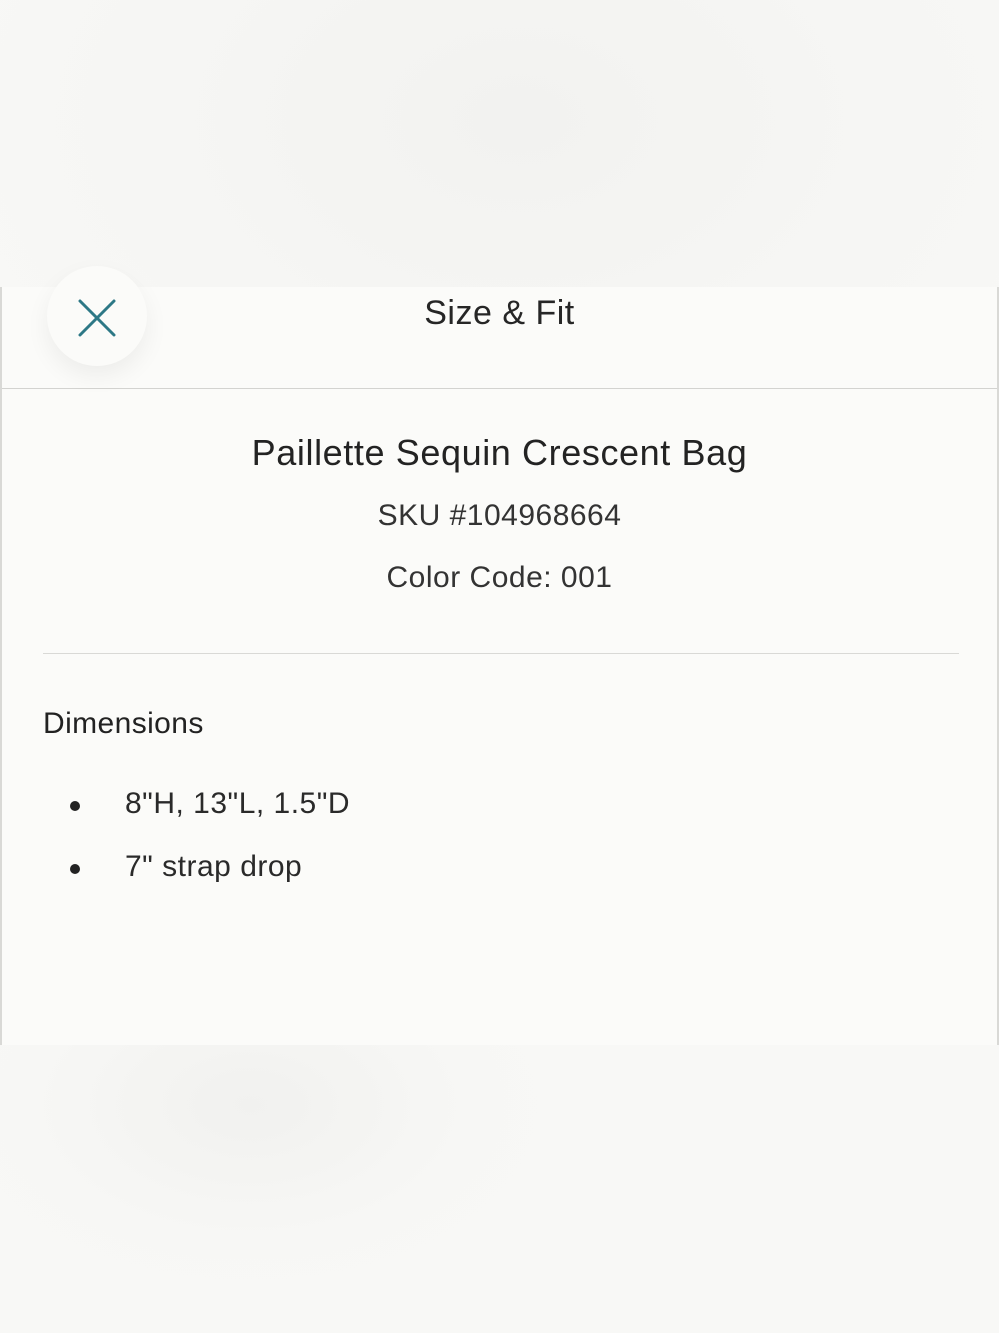 The image size is (999, 1333). What do you see at coordinates (499, 577) in the screenshot?
I see `product-color-code: Color Code: 001` at bounding box center [499, 577].